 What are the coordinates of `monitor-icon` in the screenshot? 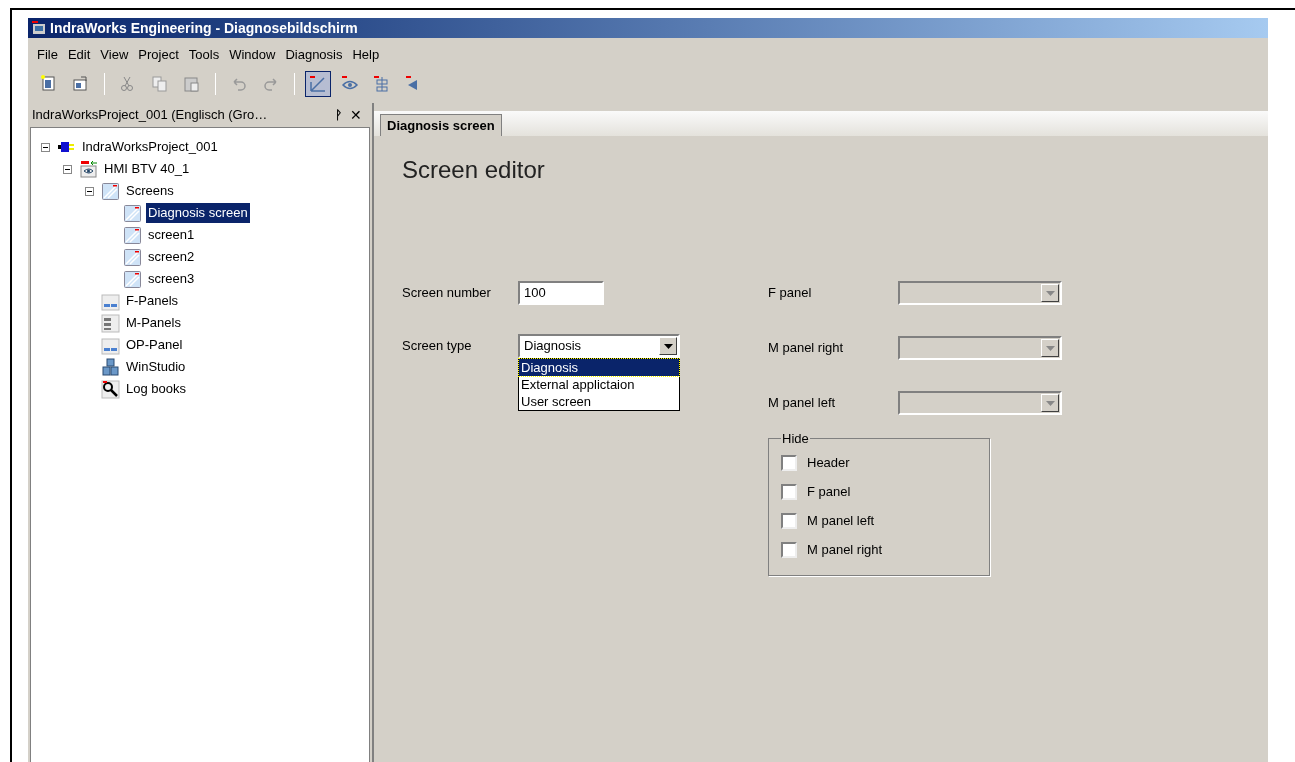 It's located at (88, 169).